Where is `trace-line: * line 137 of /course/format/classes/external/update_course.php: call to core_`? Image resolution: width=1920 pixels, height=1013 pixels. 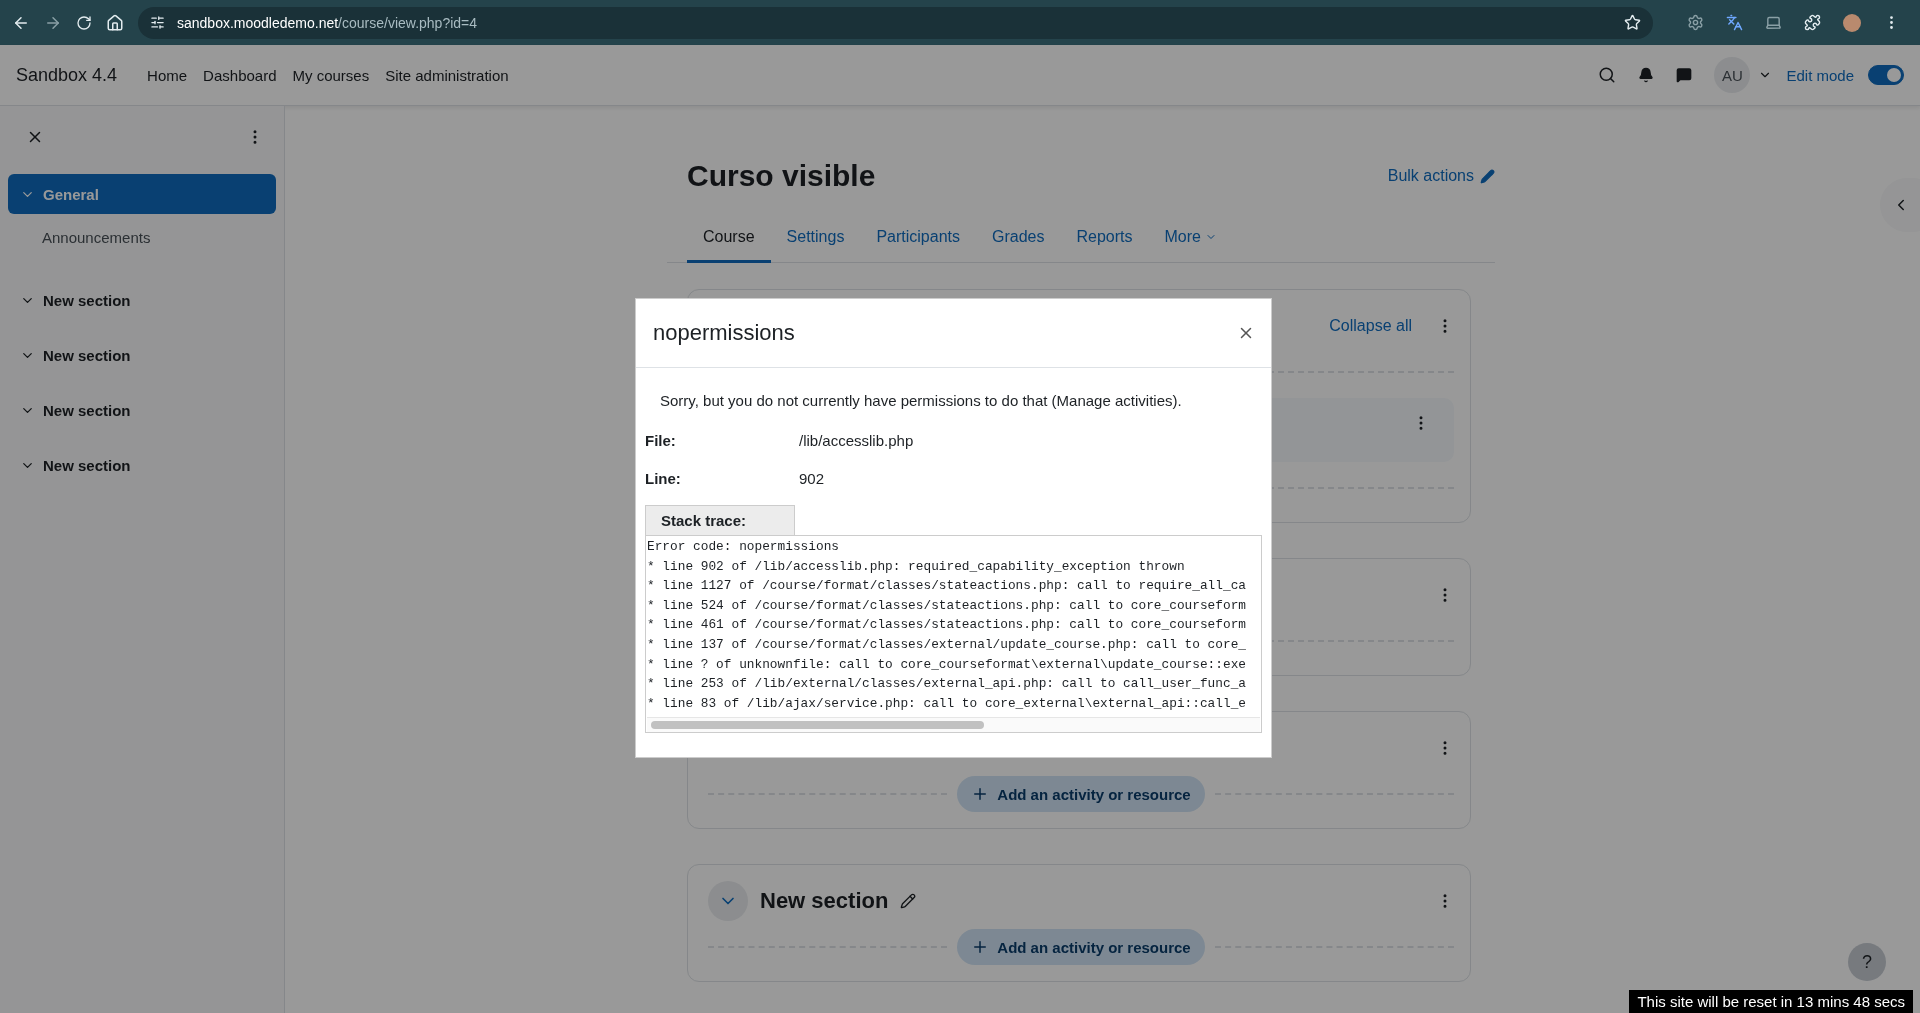
trace-line: * line 137 of /course/format/classes/external/update_course.php: call to core_ is located at coordinates (947, 644).